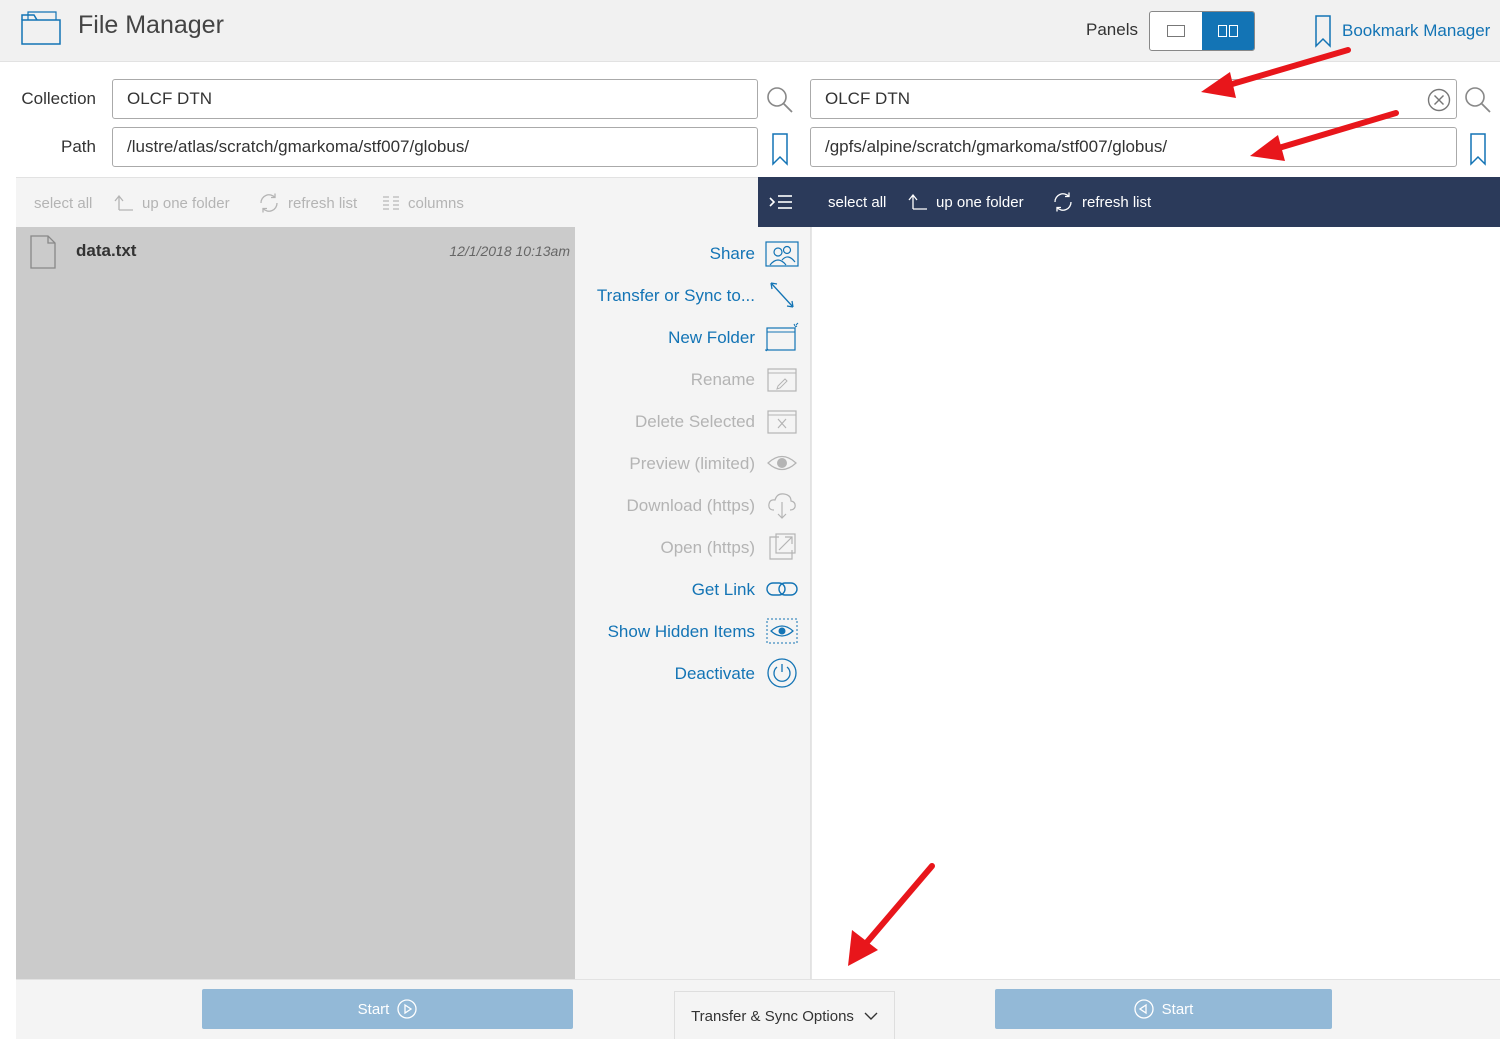 The width and height of the screenshot is (1500, 1039). I want to click on action-label: Download (https), so click(690, 505).